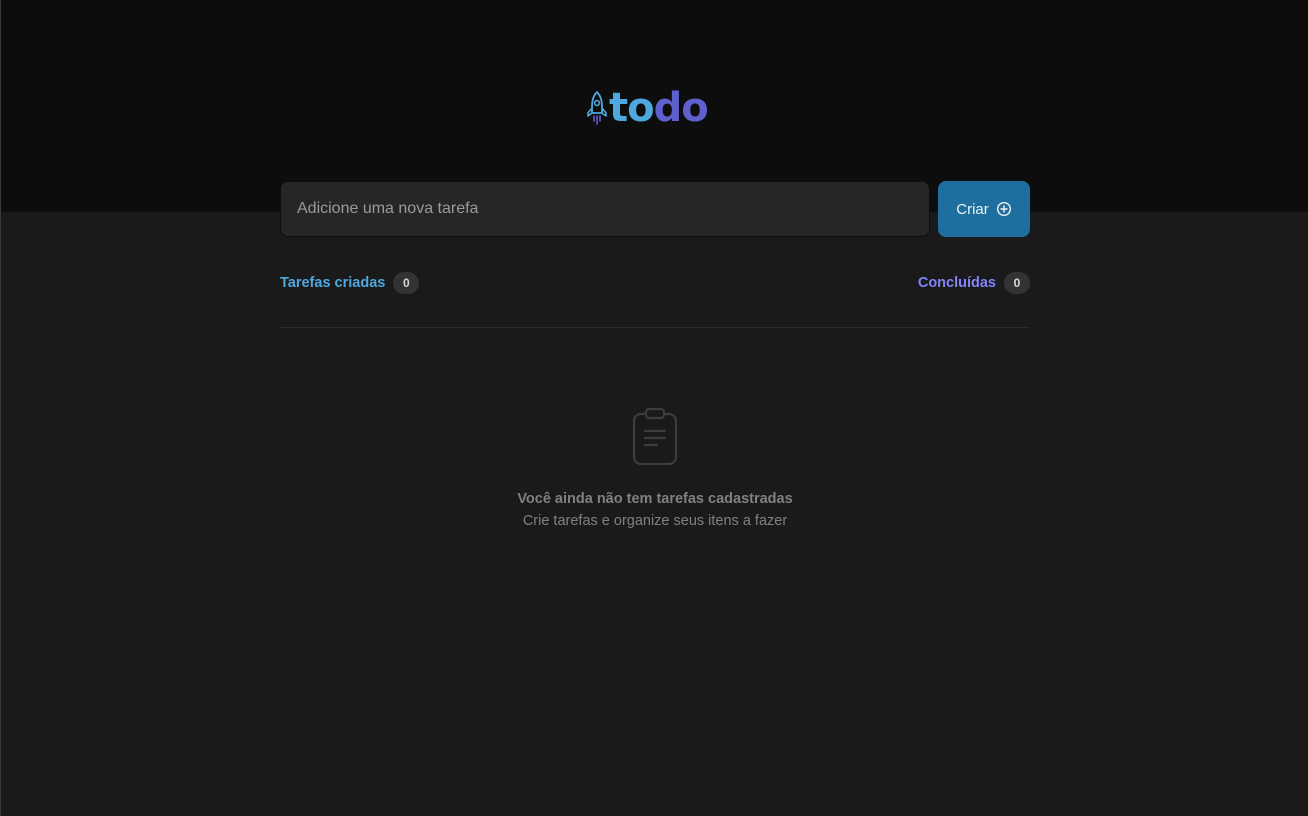 The height and width of the screenshot is (816, 1308). What do you see at coordinates (956, 283) in the screenshot?
I see `done-label: Concluídas` at bounding box center [956, 283].